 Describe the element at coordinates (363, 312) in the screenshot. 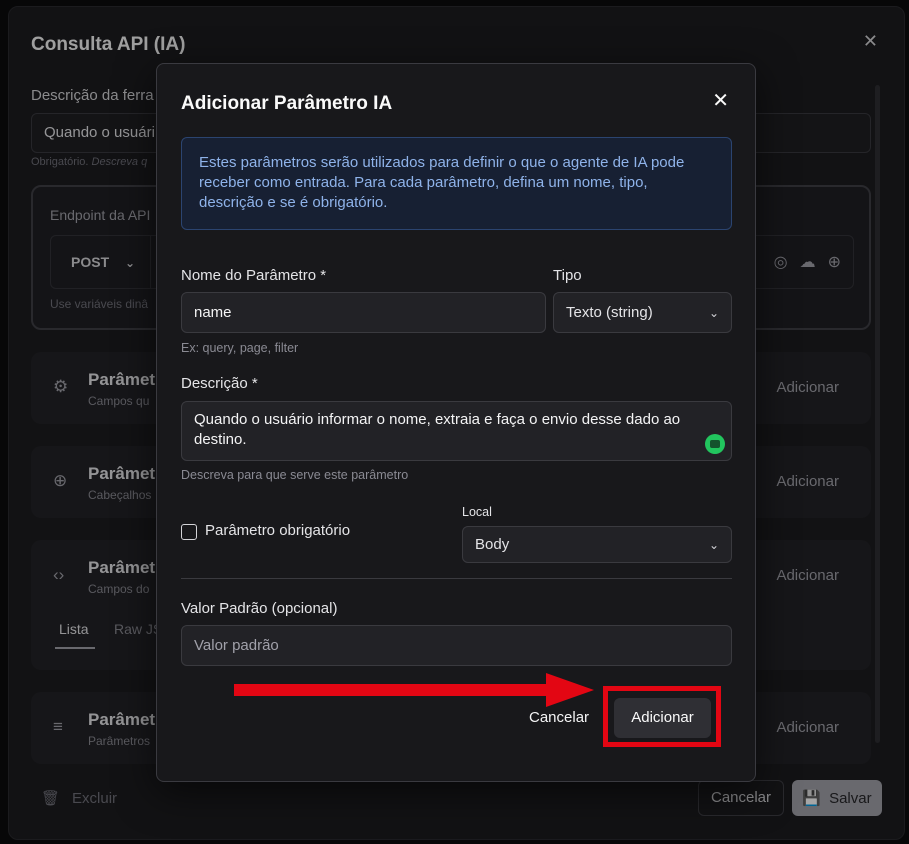

I see `name-input: name` at that location.